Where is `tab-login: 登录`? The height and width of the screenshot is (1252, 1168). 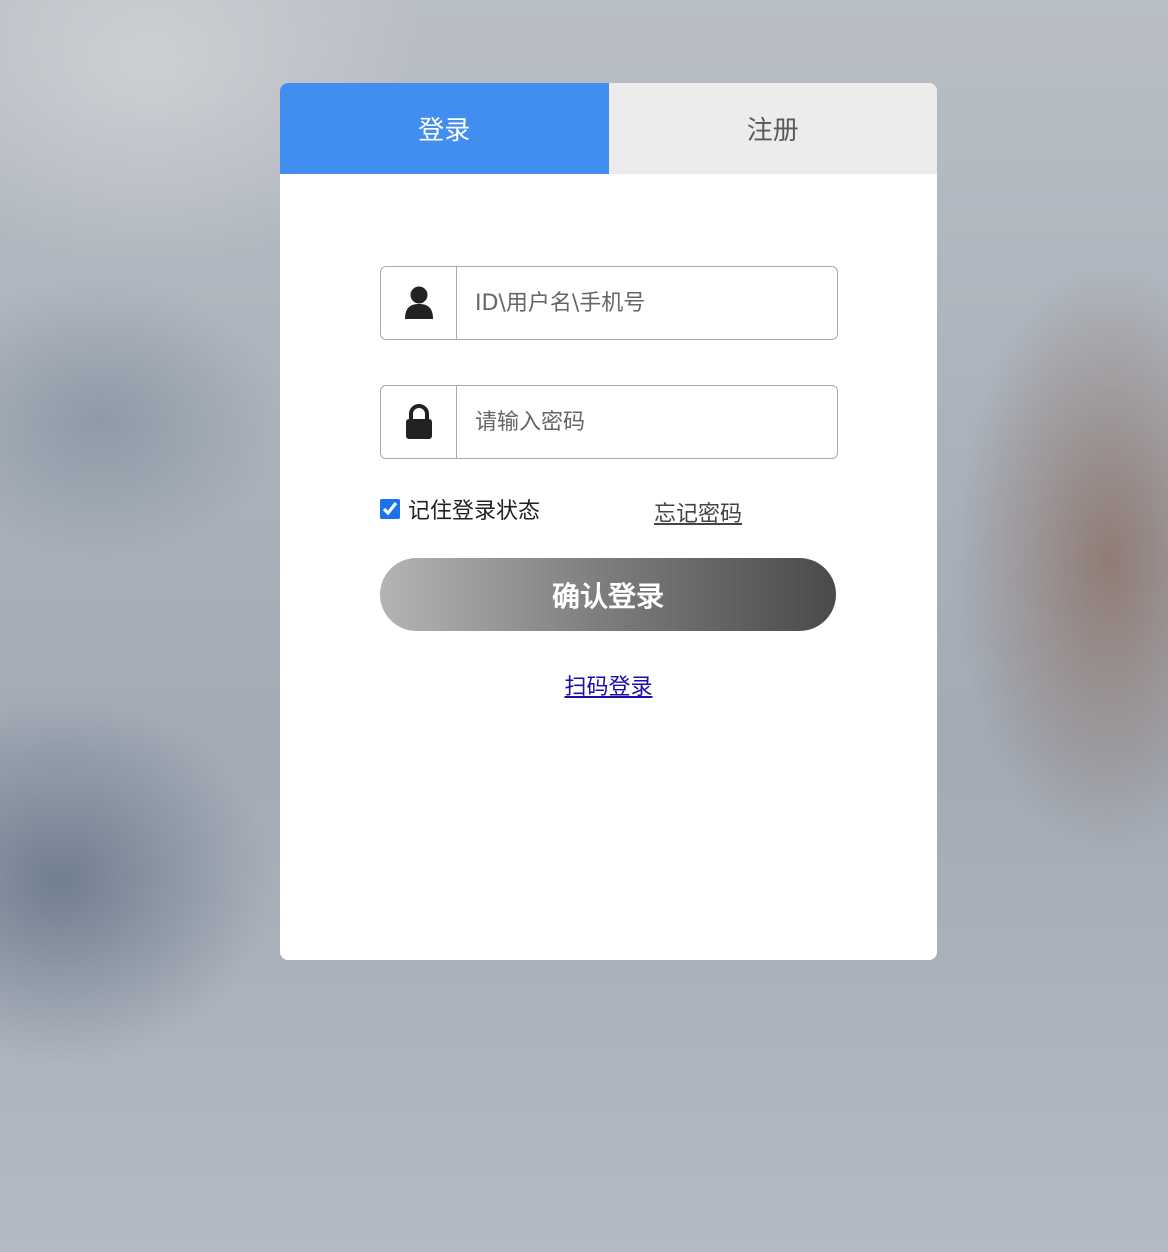
tab-login: 登录 is located at coordinates (444, 128).